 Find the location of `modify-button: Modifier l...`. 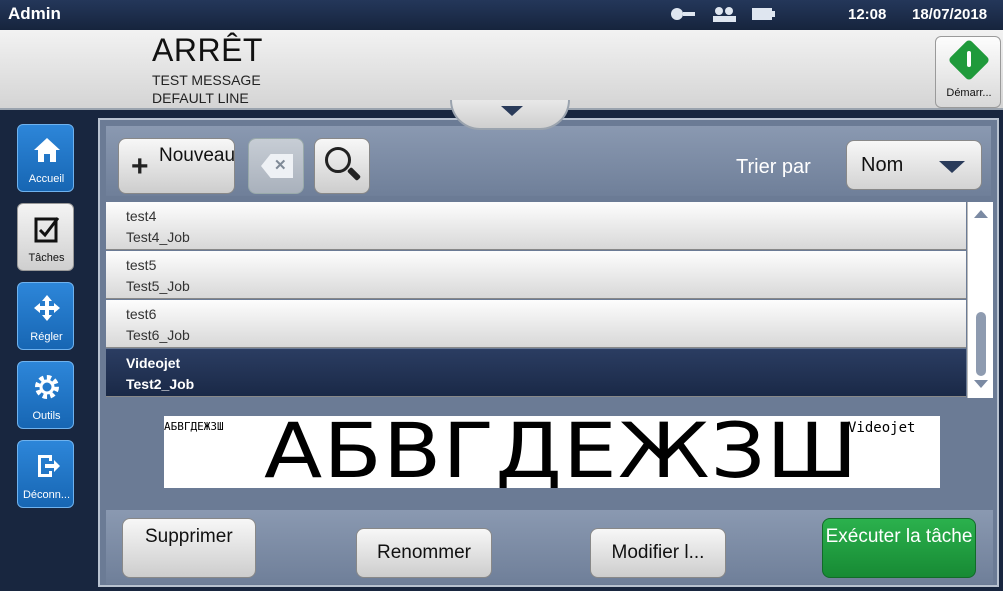

modify-button: Modifier l... is located at coordinates (658, 553).